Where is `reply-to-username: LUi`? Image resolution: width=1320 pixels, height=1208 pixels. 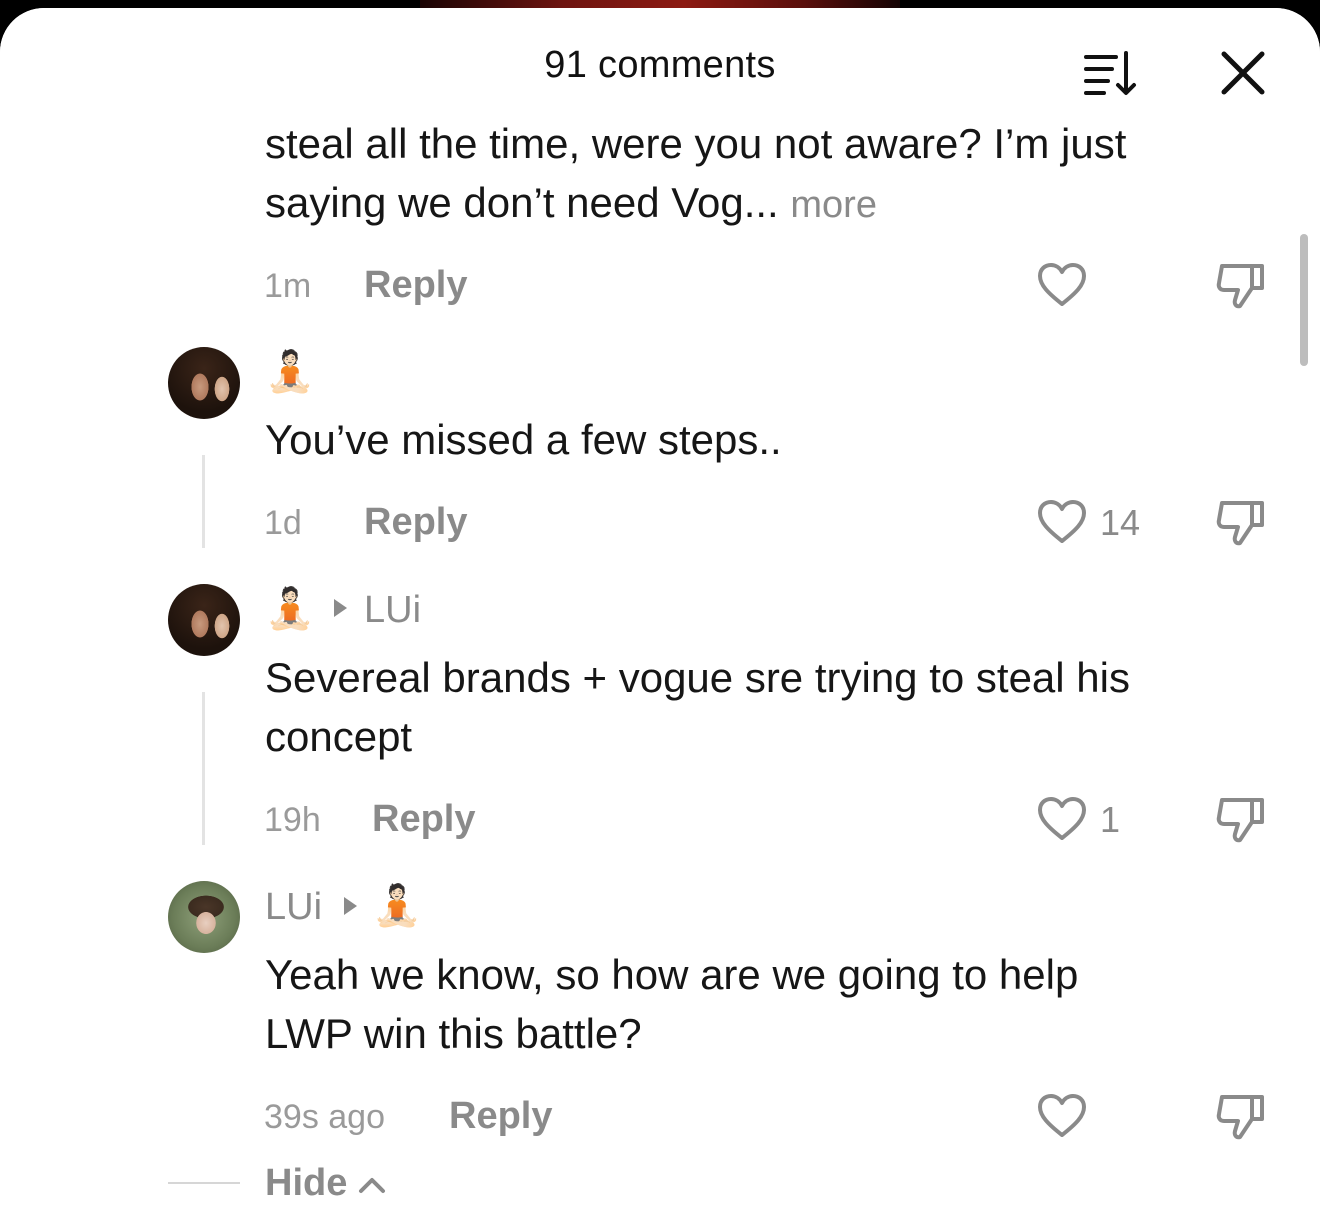 reply-to-username: LUi is located at coordinates (392, 610).